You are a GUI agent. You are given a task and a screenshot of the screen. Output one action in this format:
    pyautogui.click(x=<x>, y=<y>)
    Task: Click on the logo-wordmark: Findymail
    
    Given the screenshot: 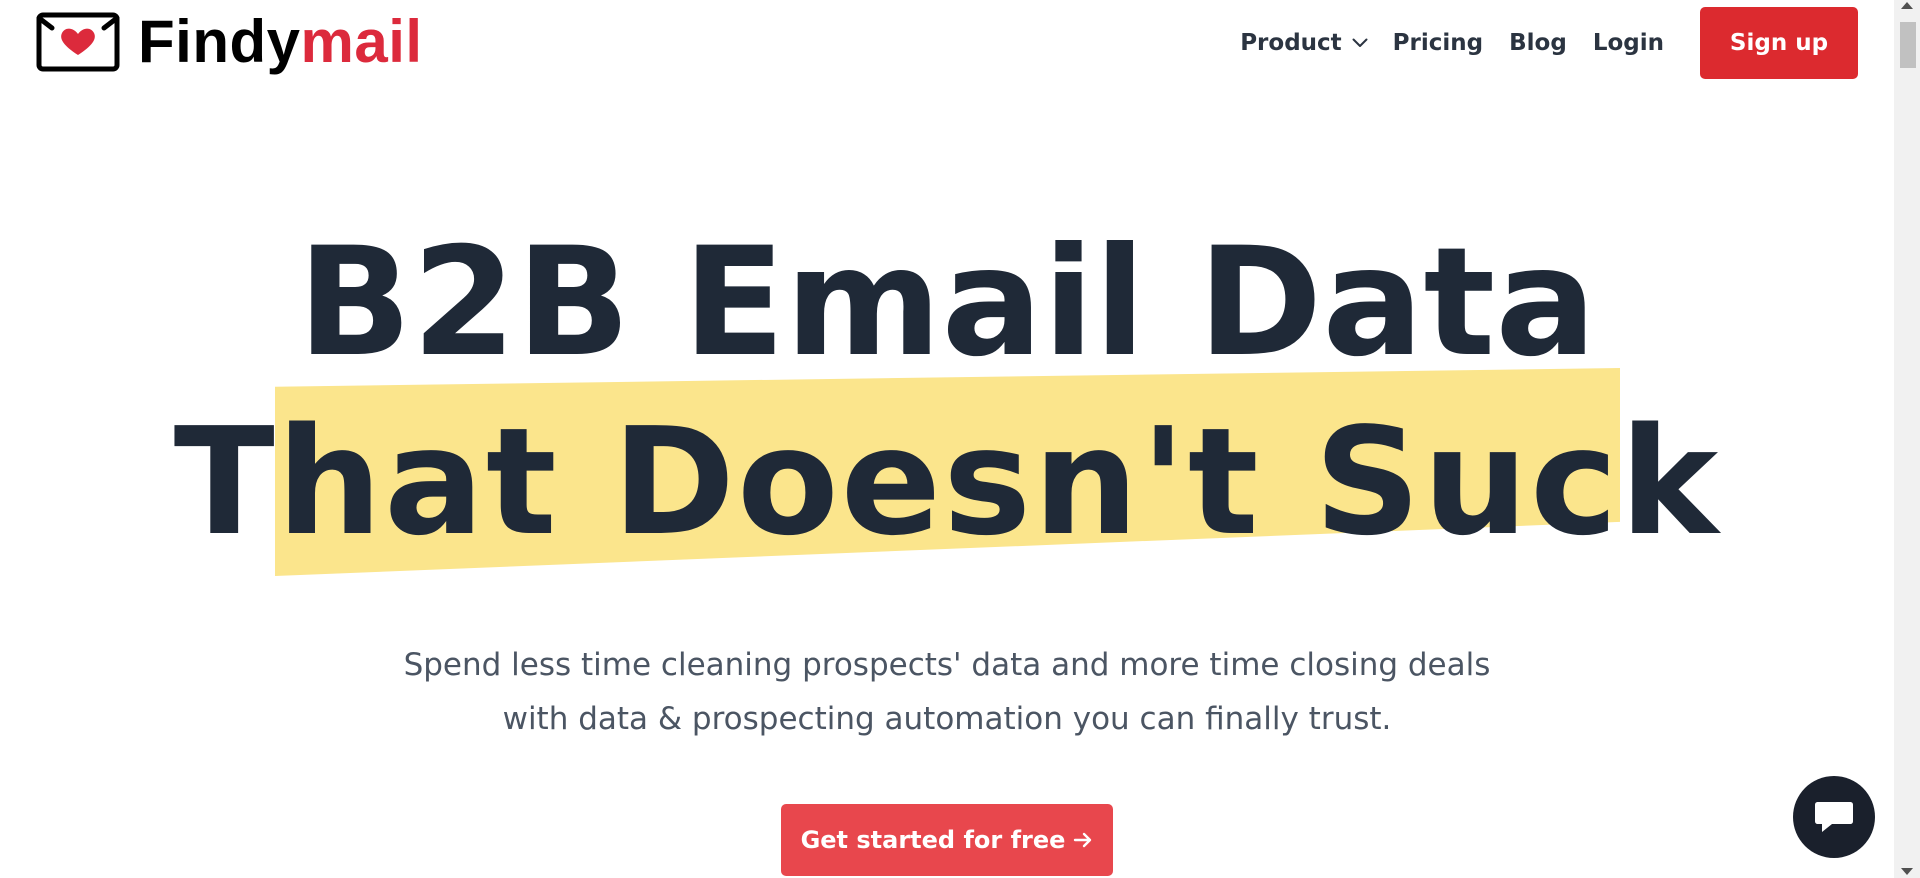 What is the action you would take?
    pyautogui.click(x=280, y=42)
    